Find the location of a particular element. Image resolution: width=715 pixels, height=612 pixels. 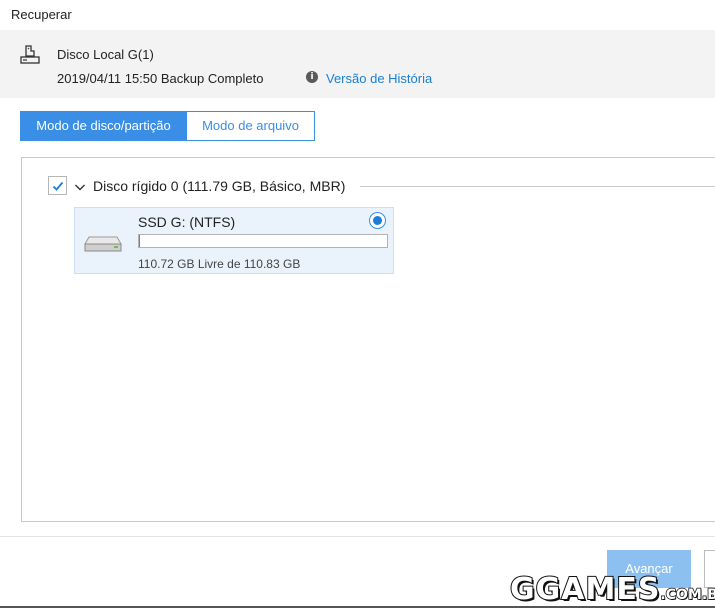

disk-label: Disco rígido 0 (111.79 GB, Básico, MBR) is located at coordinates (219, 186).